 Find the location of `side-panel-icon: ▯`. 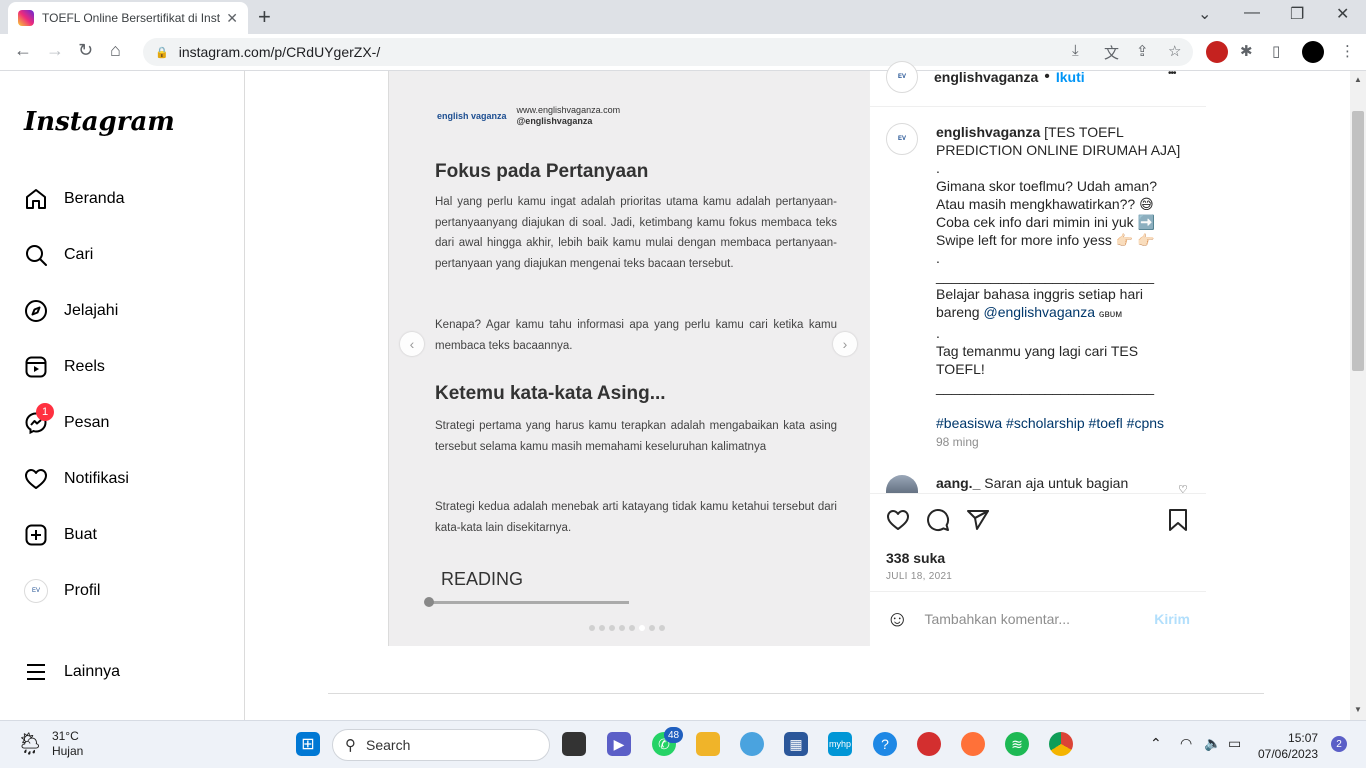

side-panel-icon: ▯ is located at coordinates (1276, 51).